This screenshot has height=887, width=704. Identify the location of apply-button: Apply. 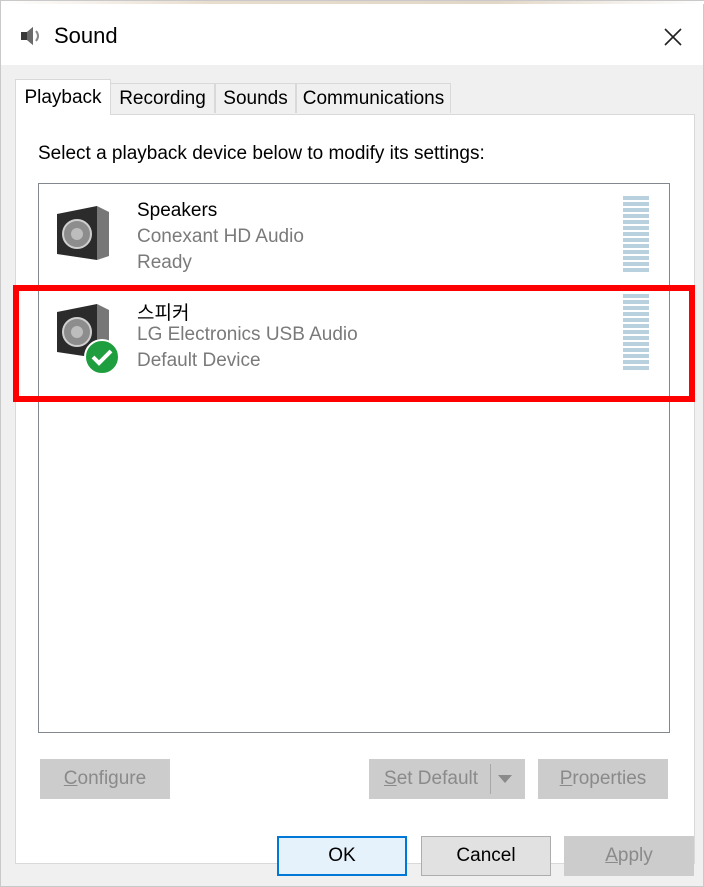
(629, 856).